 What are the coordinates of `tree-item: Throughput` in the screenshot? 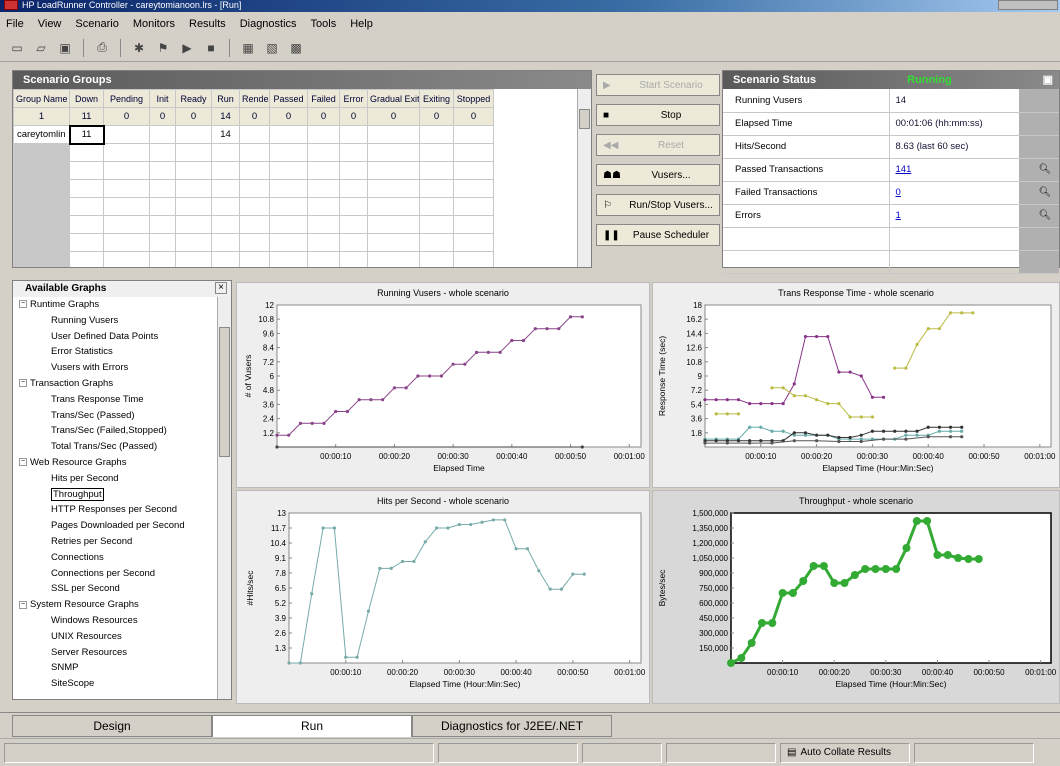 It's located at (124, 495).